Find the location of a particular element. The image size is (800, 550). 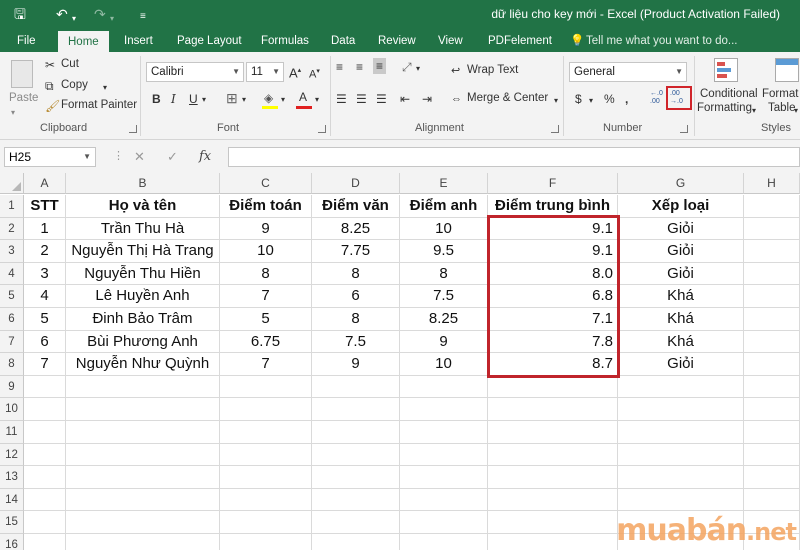

font-color-icon: A is located at coordinates (303, 97).